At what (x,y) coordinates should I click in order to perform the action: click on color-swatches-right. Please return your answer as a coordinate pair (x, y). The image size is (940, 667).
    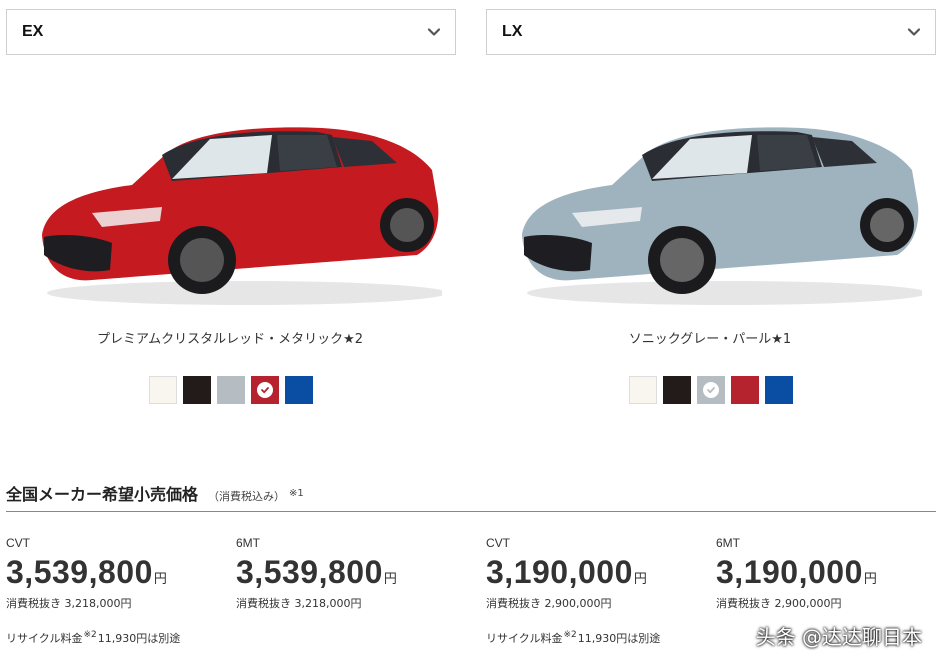
    Looking at the image, I should click on (711, 390).